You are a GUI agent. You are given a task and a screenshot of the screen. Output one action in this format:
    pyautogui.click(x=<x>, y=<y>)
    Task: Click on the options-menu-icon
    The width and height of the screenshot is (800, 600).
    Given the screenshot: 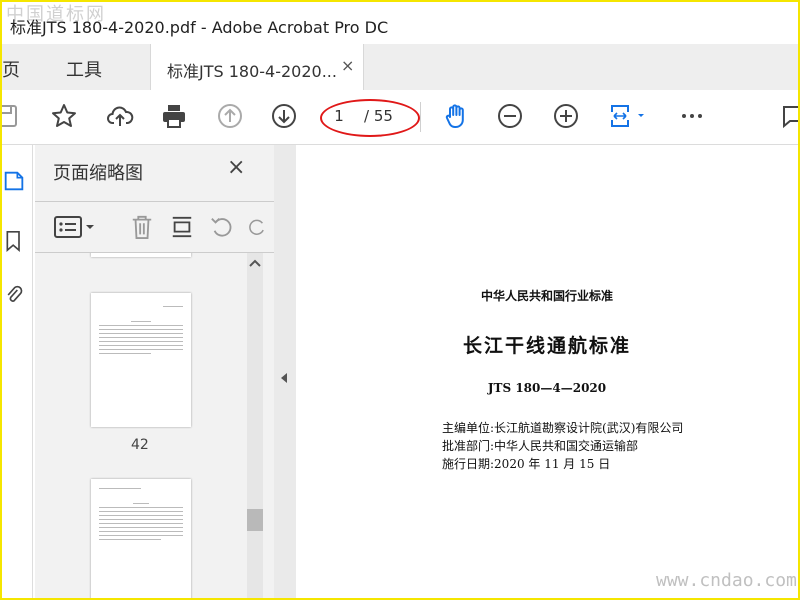 What is the action you would take?
    pyautogui.click(x=76, y=227)
    